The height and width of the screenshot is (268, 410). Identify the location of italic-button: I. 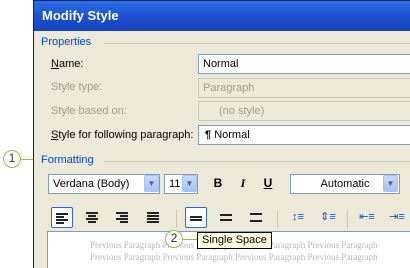
(243, 183).